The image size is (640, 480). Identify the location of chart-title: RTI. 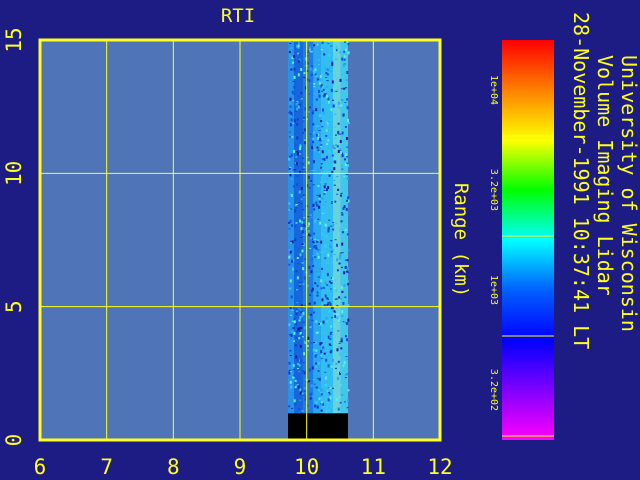
(238, 16).